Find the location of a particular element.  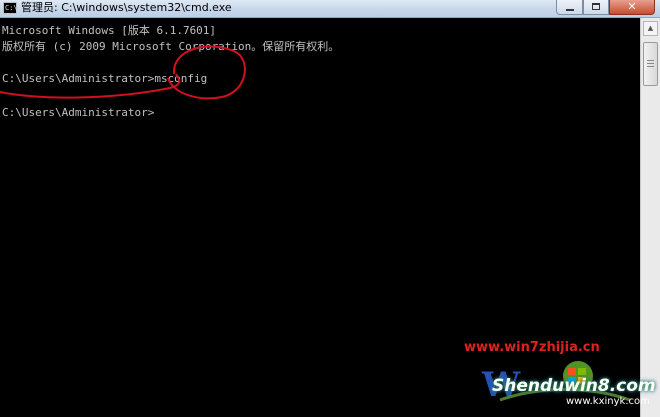

close-icon: ✕ is located at coordinates (632, 6).